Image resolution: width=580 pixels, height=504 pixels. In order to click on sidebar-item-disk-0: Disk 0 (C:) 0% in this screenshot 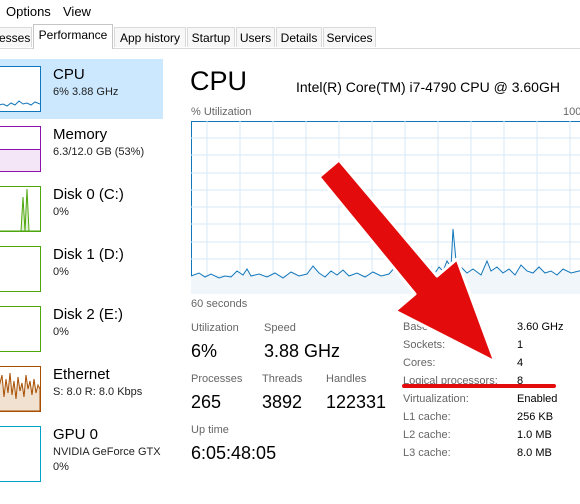, I will do `click(81, 209)`.